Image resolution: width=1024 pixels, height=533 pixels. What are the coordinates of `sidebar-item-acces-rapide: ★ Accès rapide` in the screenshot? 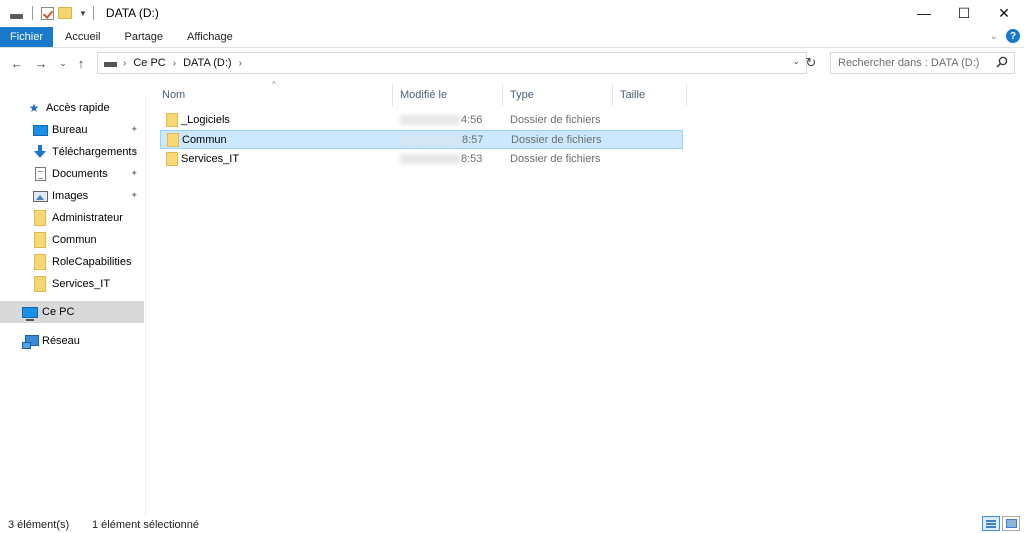 It's located at (72, 108).